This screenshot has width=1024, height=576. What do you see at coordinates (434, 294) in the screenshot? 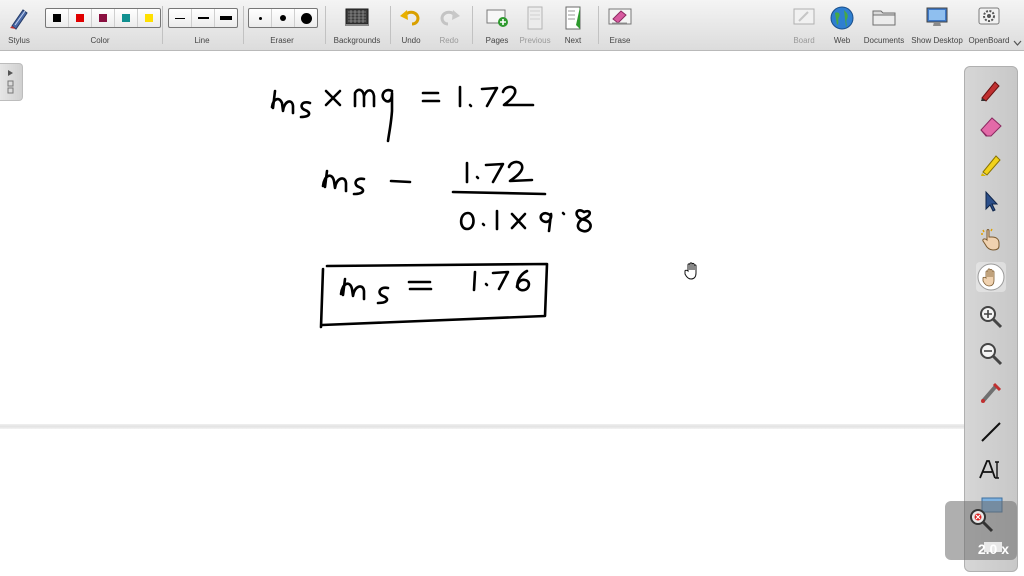
I see `stroke-box` at bounding box center [434, 294].